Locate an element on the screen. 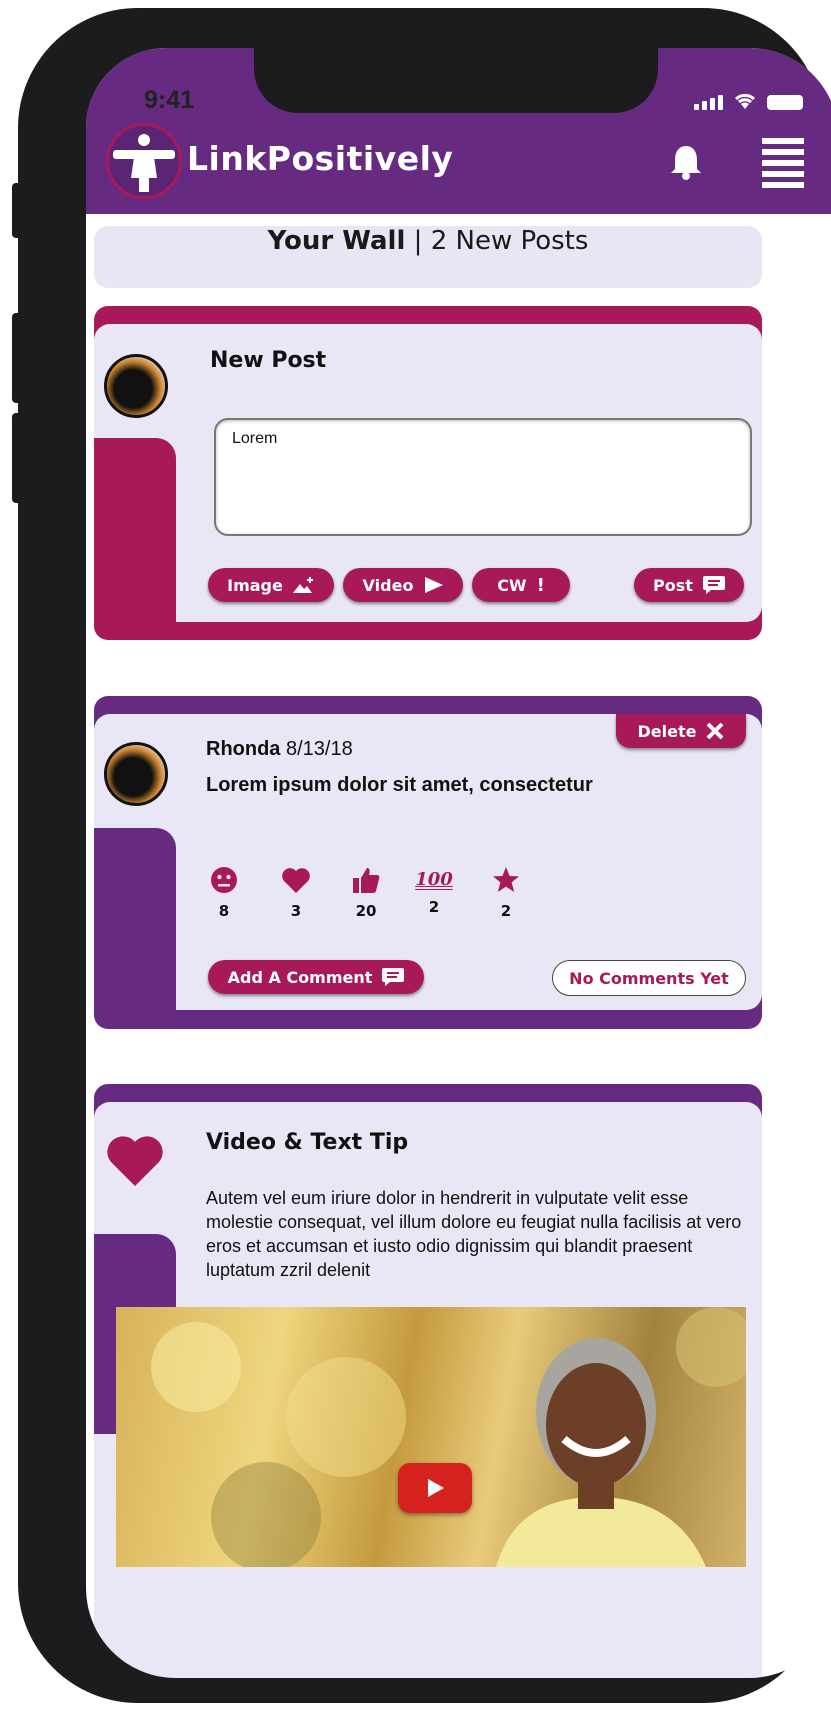 This screenshot has width=831, height=1711. wifi-icon is located at coordinates (745, 101).